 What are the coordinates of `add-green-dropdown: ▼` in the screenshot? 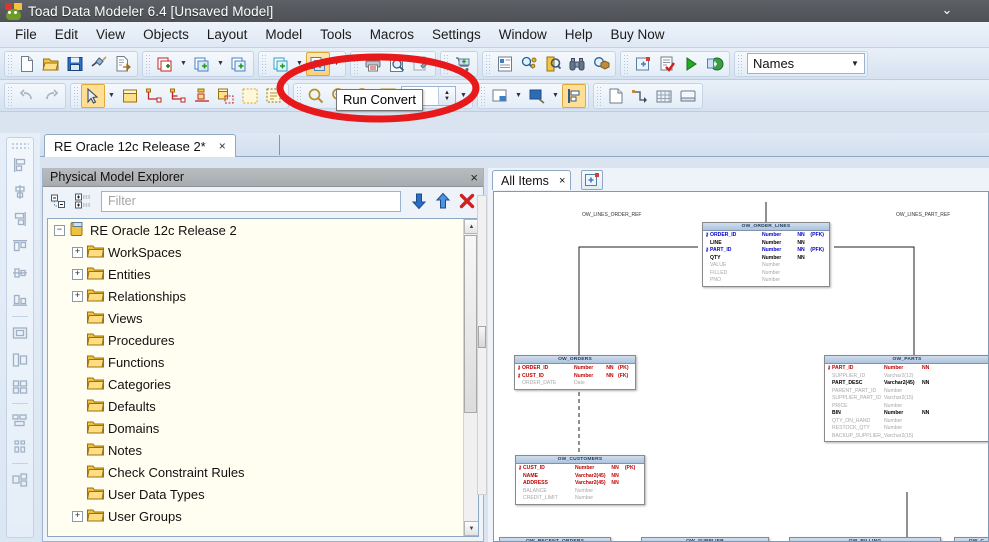 It's located at (220, 64).